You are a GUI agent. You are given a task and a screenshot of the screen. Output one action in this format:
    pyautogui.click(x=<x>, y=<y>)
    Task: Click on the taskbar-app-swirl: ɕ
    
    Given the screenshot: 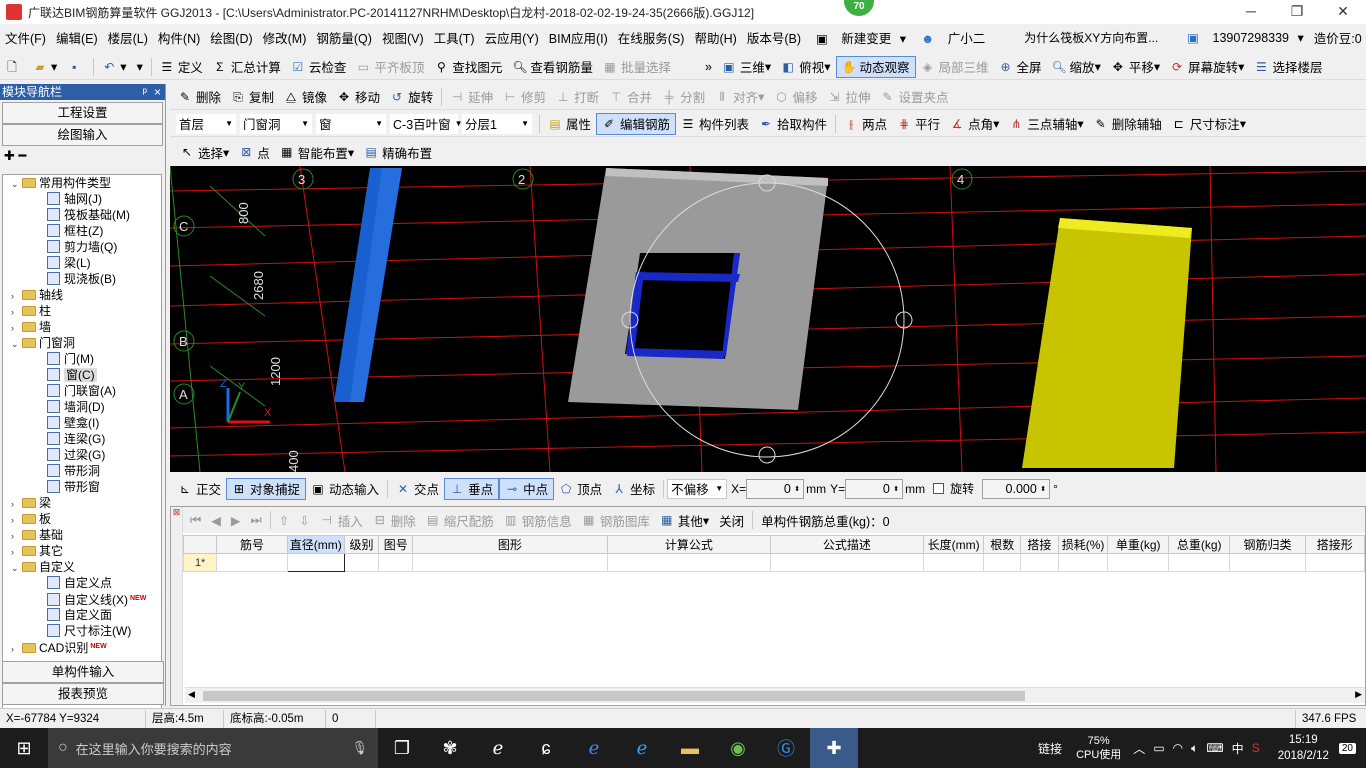 What is the action you would take?
    pyautogui.click(x=546, y=748)
    